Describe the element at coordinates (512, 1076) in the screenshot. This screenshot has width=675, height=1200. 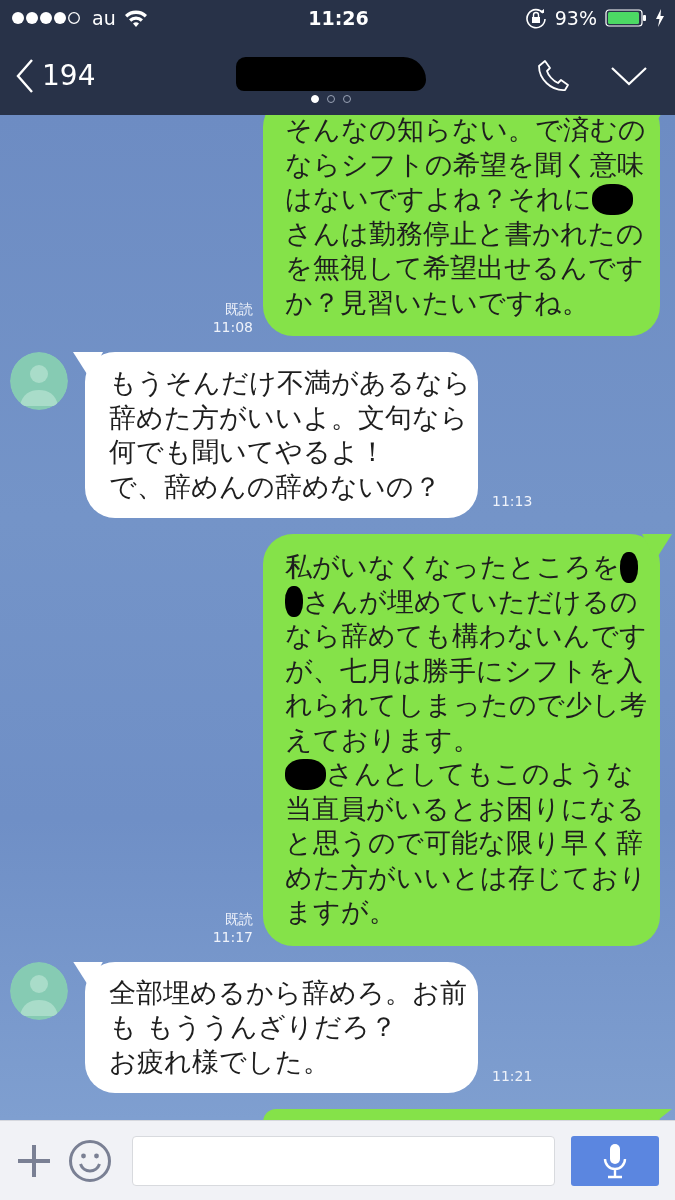
I see `message-time: 11:21` at that location.